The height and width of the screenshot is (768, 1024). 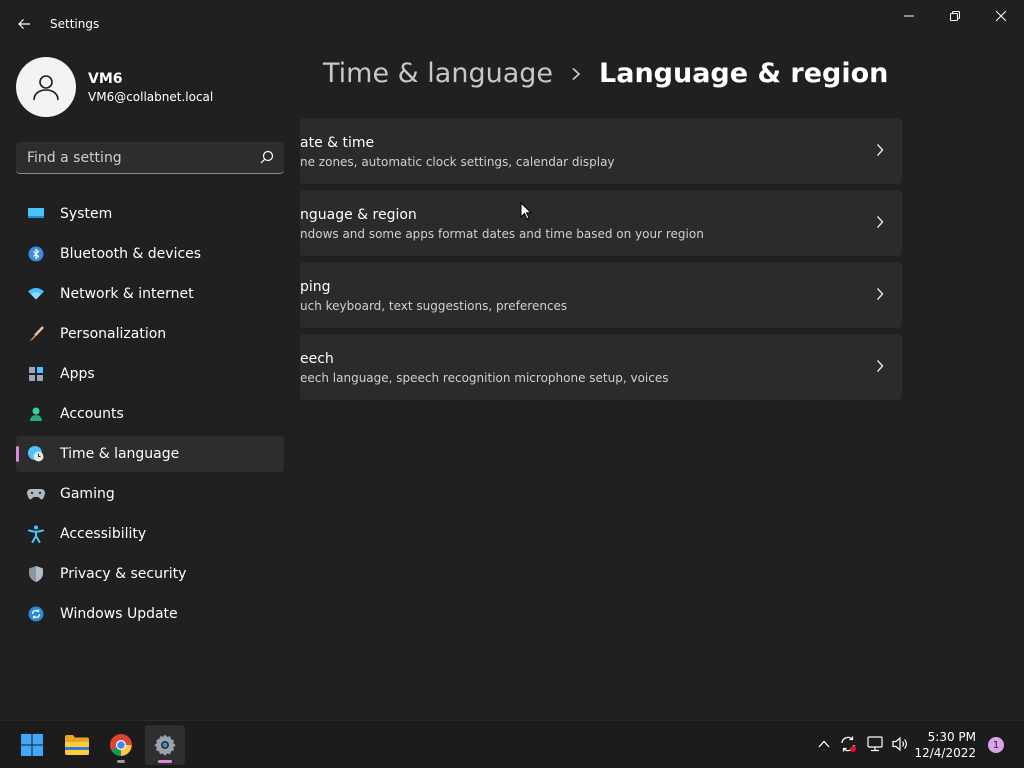 What do you see at coordinates (136, 157) in the screenshot?
I see `search-input` at bounding box center [136, 157].